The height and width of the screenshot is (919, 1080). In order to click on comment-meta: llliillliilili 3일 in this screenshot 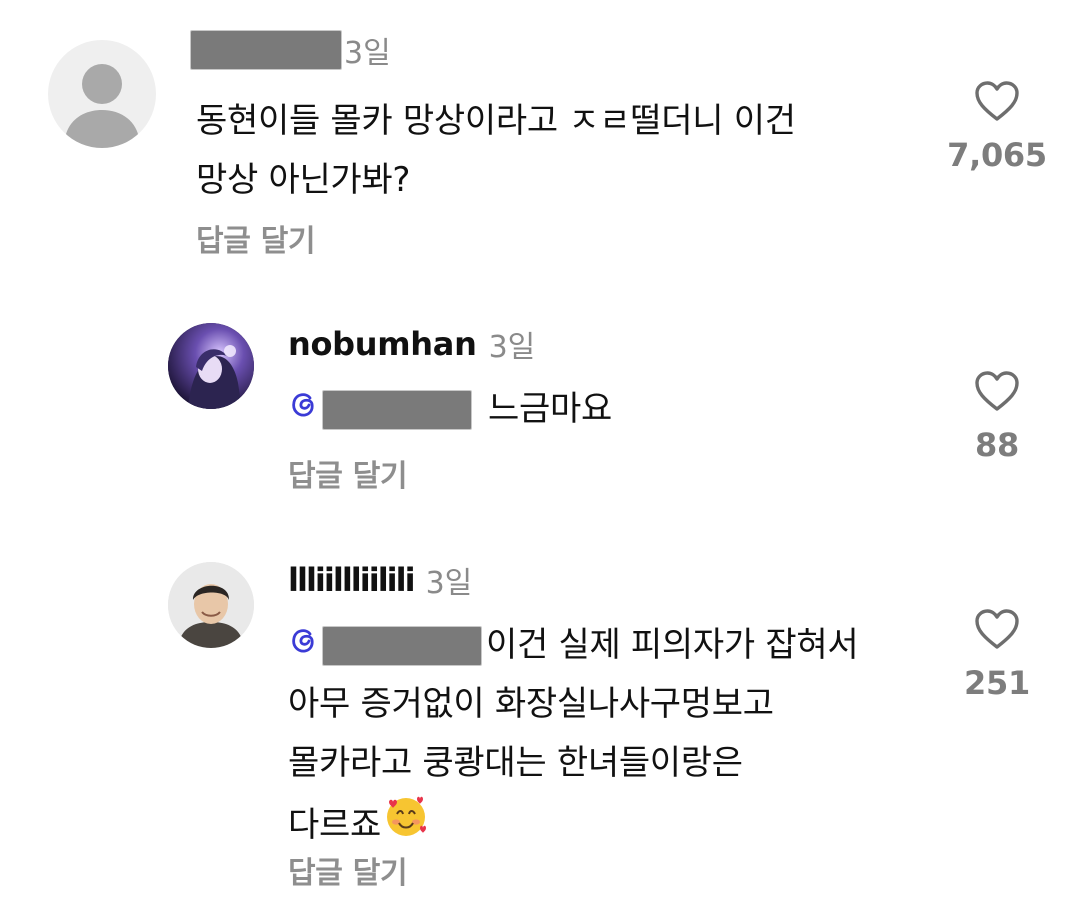, I will do `click(380, 580)`.